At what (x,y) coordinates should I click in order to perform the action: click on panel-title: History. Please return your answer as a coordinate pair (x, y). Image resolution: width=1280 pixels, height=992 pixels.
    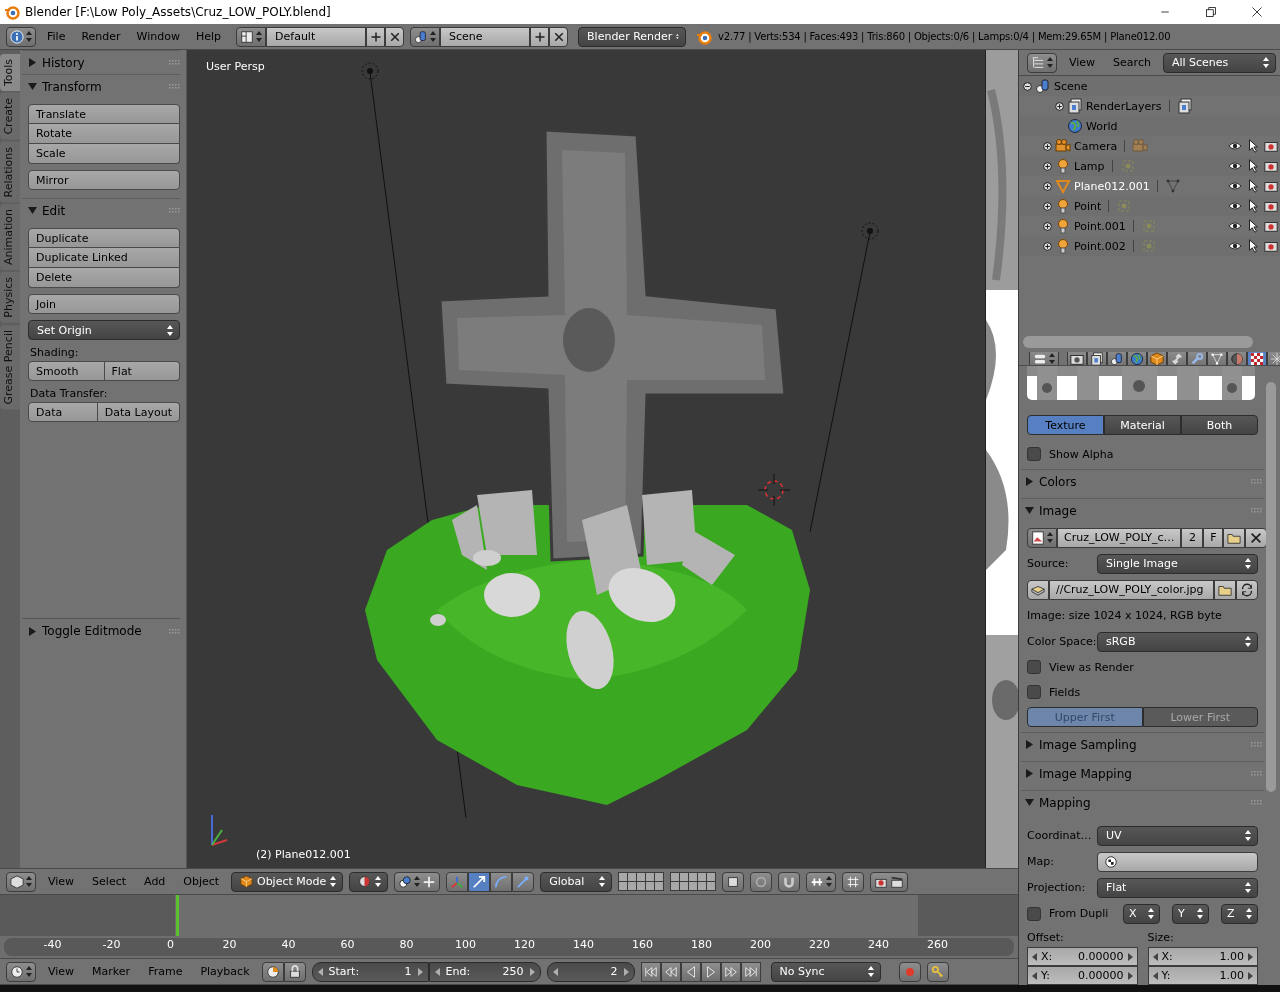
    Looking at the image, I should click on (63, 62).